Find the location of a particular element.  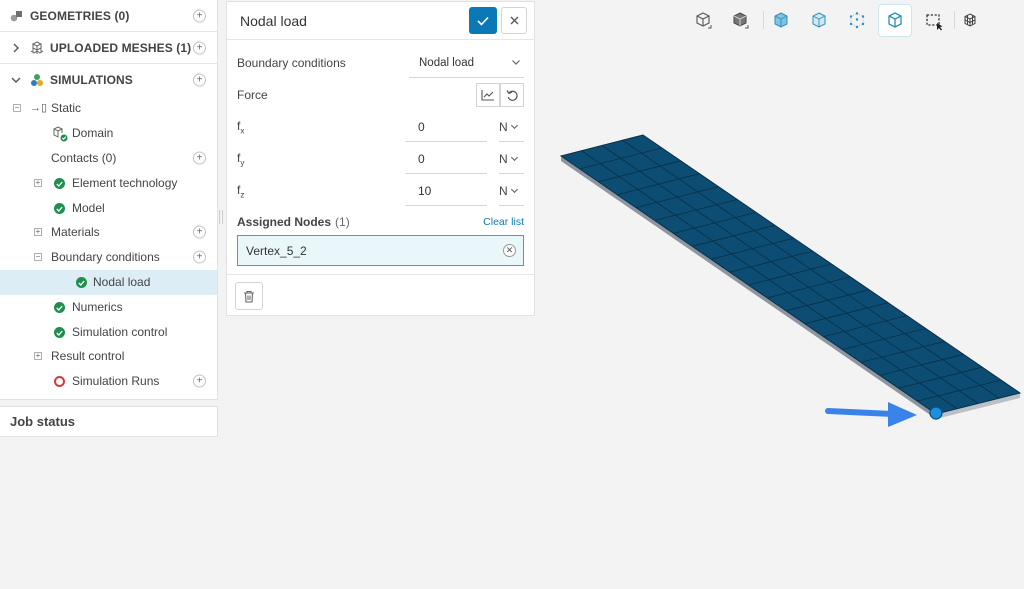

force-x-label: fx is located at coordinates (241, 127).